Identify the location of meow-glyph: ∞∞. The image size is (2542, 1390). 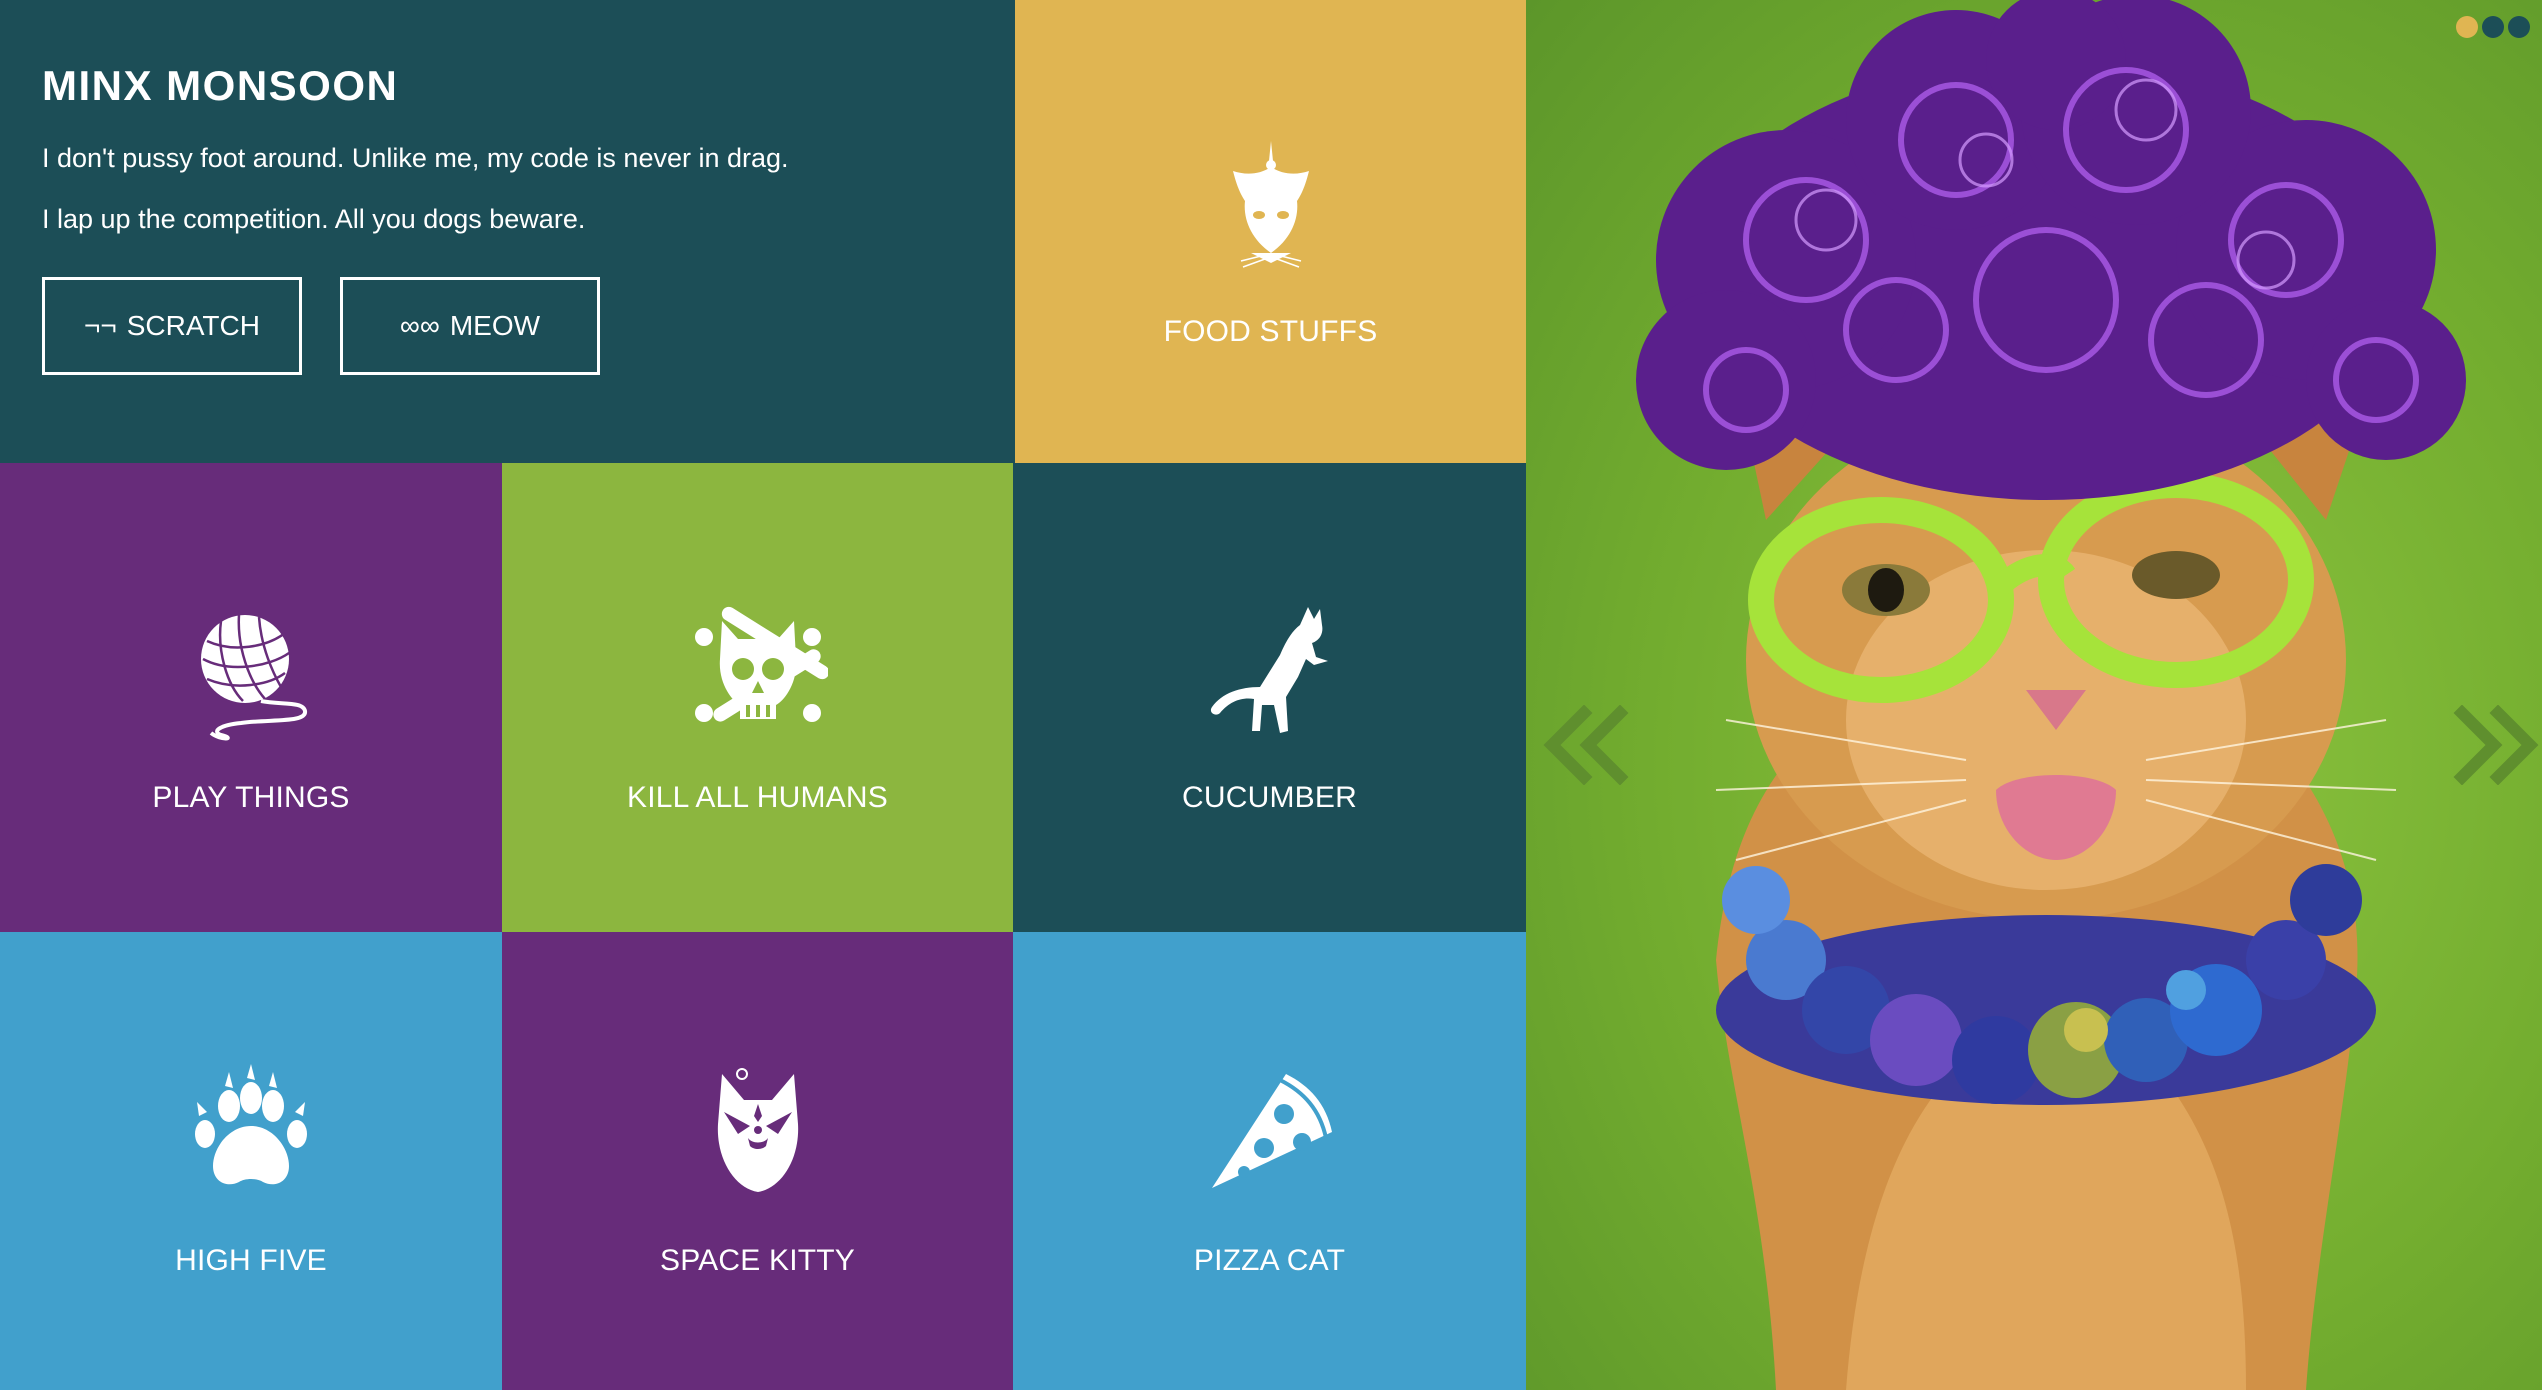
(419, 325).